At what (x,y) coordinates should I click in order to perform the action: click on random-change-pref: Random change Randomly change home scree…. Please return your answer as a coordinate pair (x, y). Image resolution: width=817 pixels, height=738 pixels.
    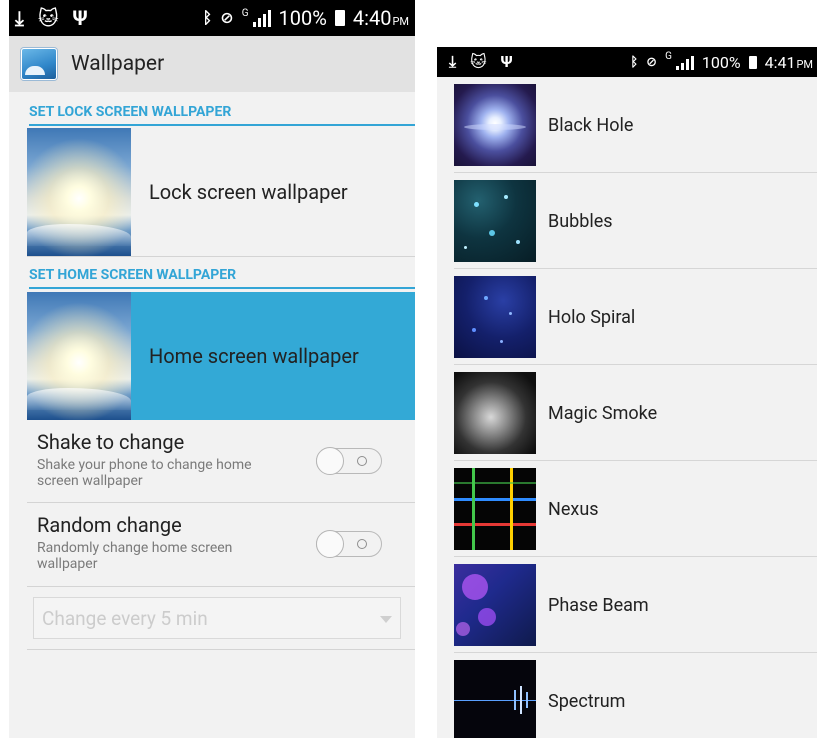
    Looking at the image, I should click on (226, 542).